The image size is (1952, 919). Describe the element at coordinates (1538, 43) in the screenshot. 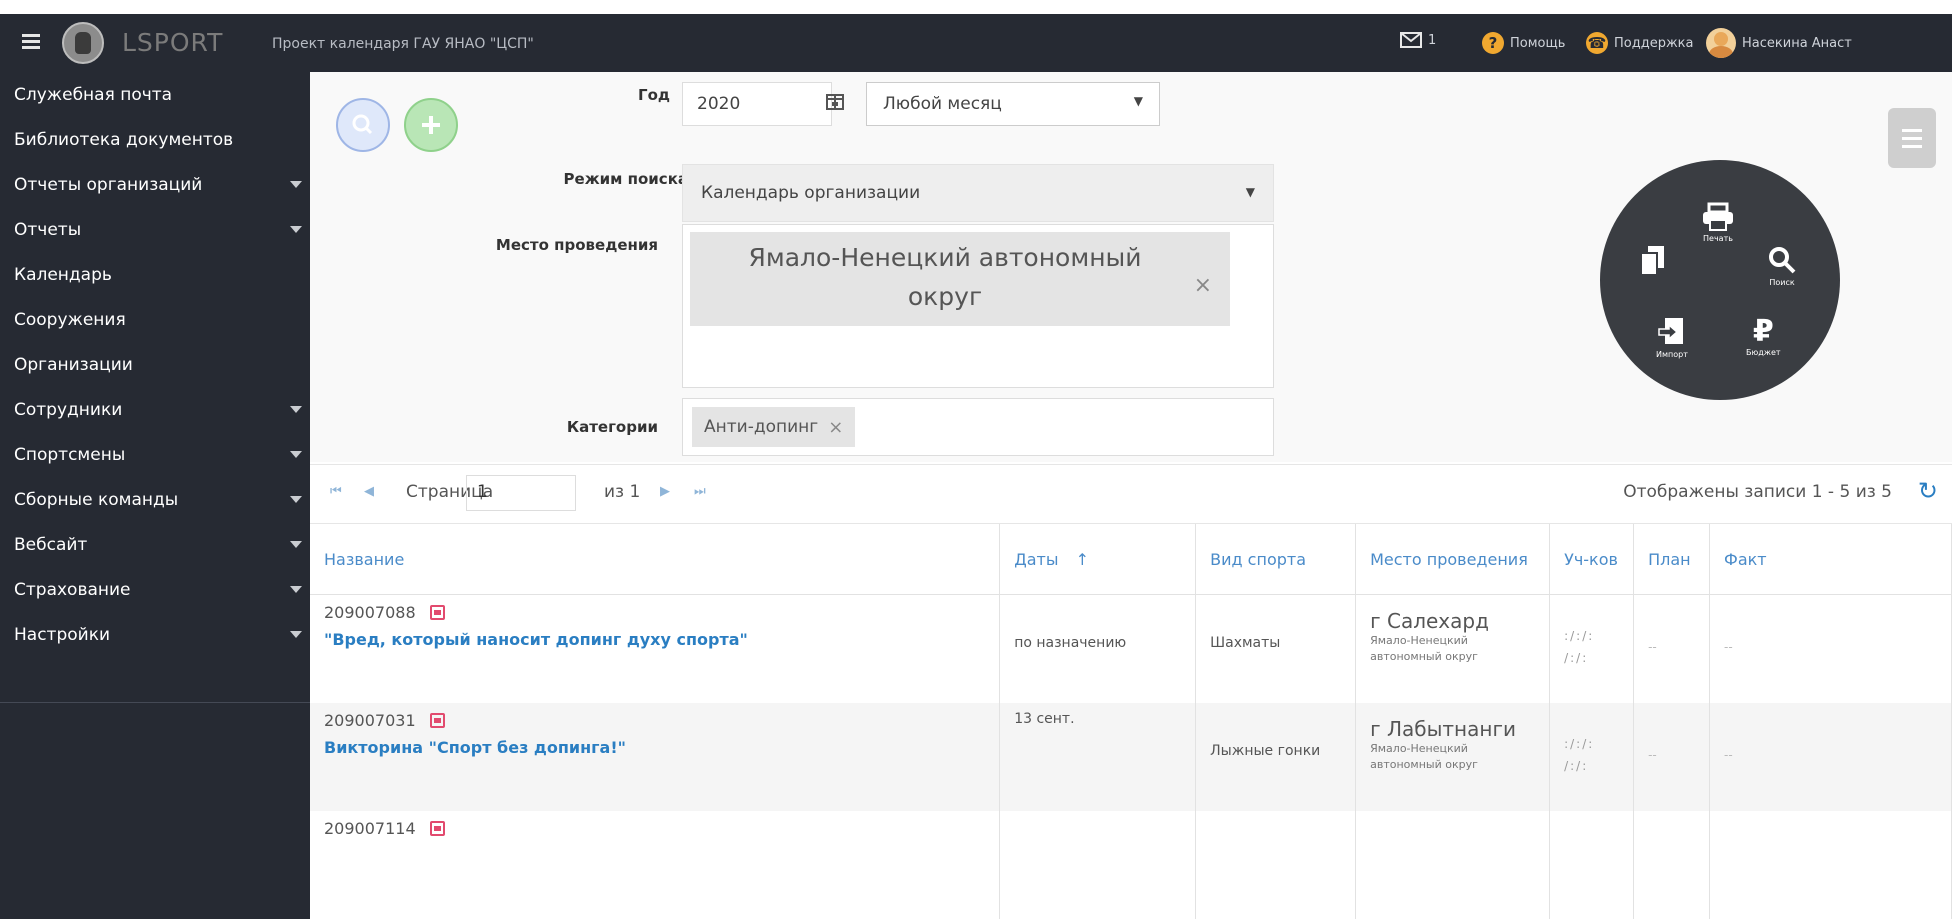

I see `help-label: Помощь` at that location.